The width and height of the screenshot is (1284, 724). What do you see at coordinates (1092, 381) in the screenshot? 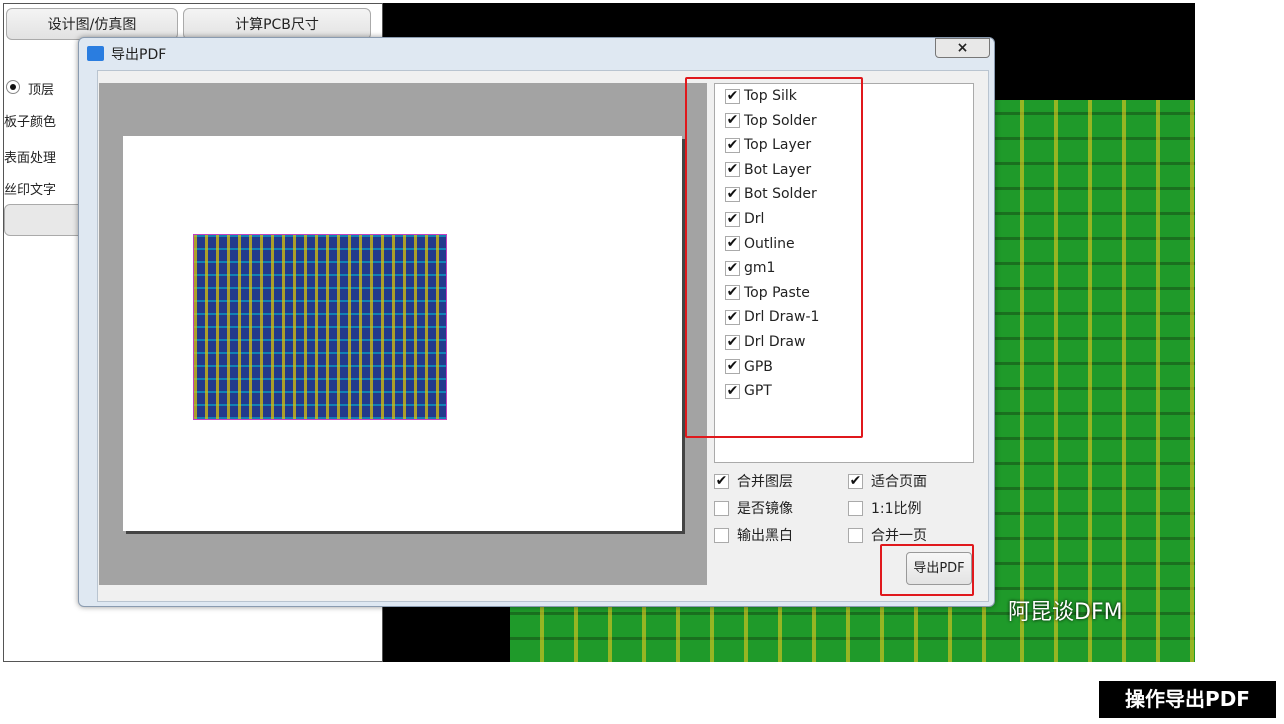
I see `pcb-render-right` at bounding box center [1092, 381].